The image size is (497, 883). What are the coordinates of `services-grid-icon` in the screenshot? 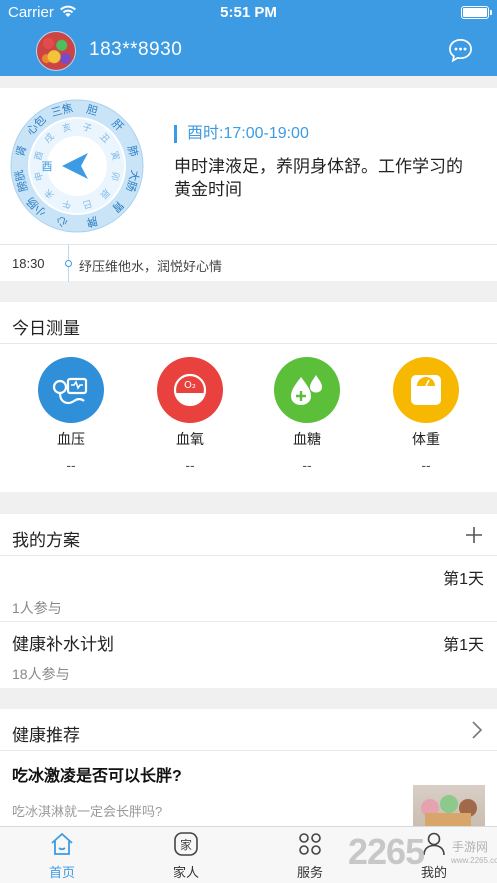 It's located at (310, 844).